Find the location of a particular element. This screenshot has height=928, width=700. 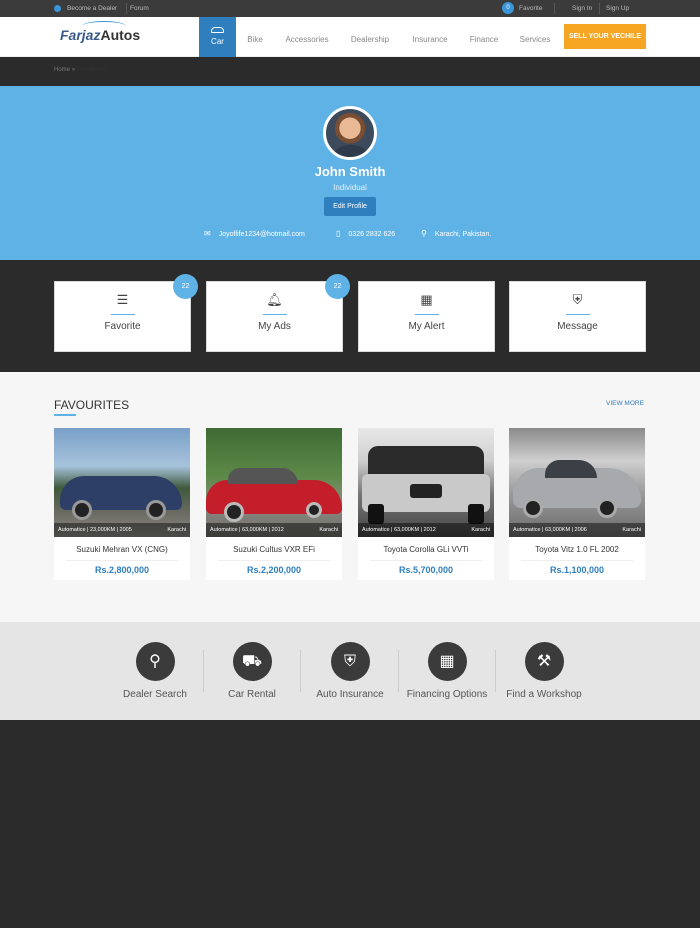

service-label: Find a Workshop is located at coordinates (544, 694).